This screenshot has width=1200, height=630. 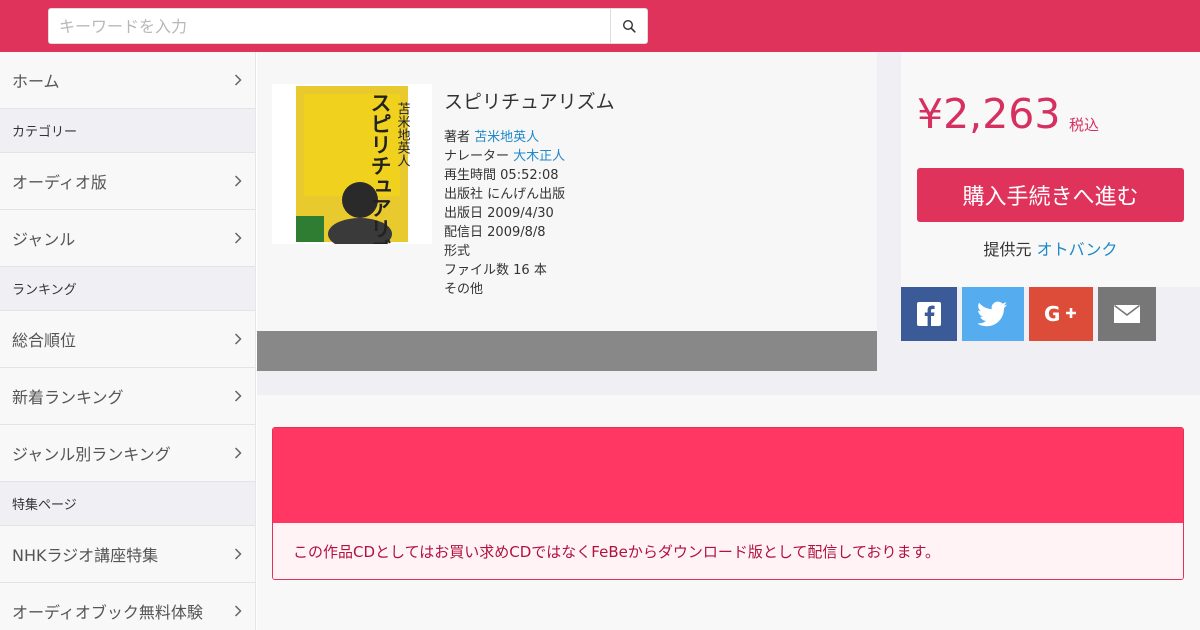 What do you see at coordinates (59, 182) in the screenshot?
I see `sidebar-item-label: オーディオ版` at bounding box center [59, 182].